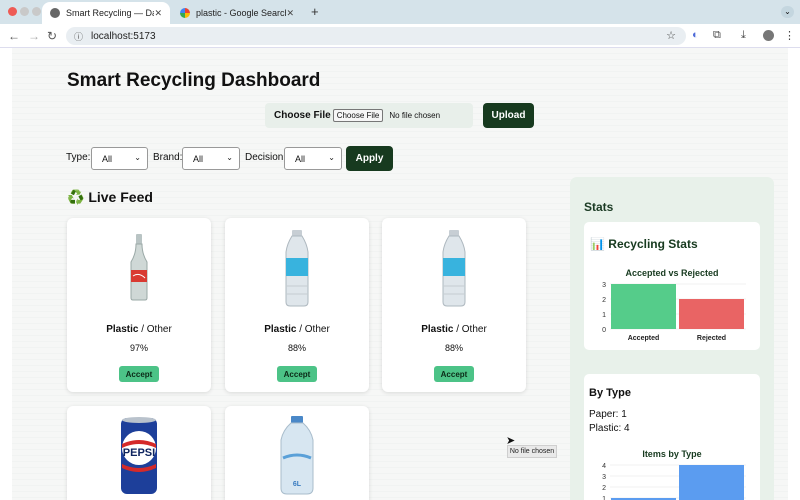 Image resolution: width=800 pixels, height=500 pixels. What do you see at coordinates (34, 36) in the screenshot?
I see `forward-arrow-icon: →` at bounding box center [34, 36].